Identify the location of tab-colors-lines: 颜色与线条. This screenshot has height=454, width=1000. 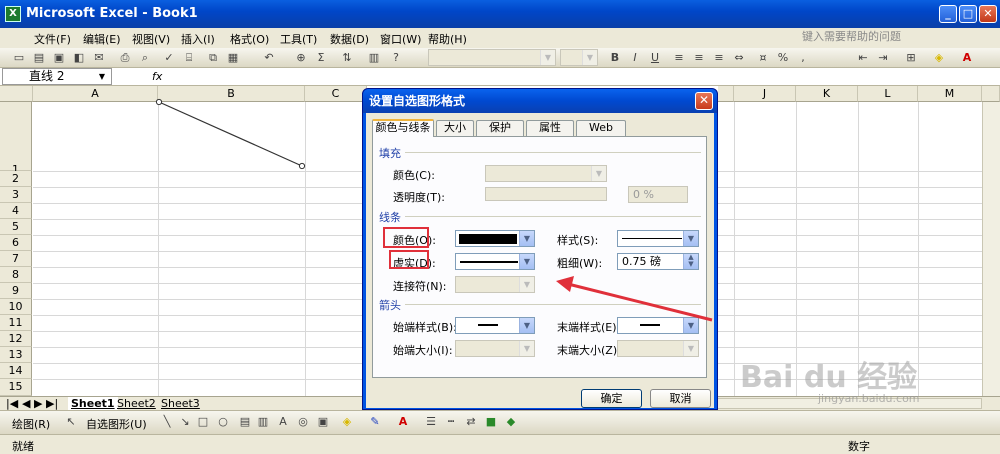
(403, 128).